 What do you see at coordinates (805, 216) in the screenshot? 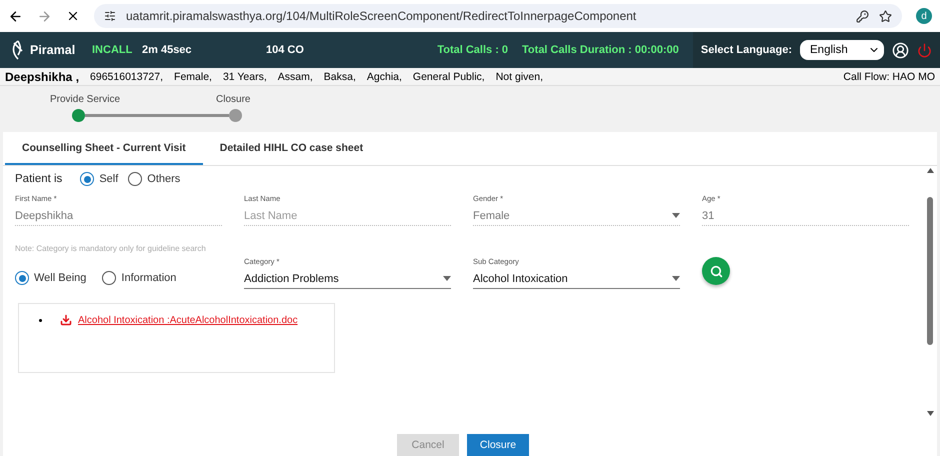
I see `input-field: 31` at bounding box center [805, 216].